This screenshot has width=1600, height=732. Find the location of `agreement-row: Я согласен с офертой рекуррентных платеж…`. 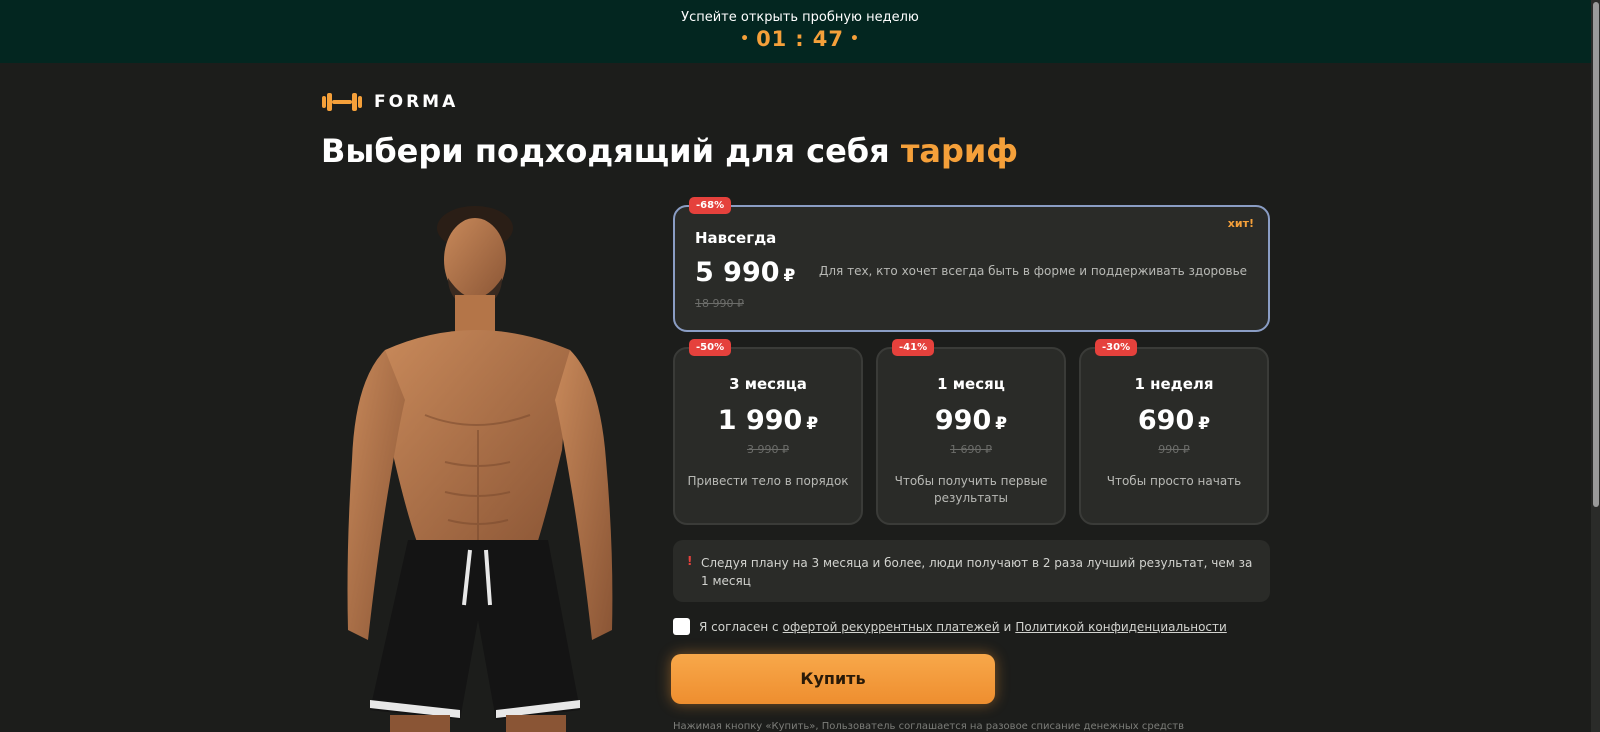

agreement-row: Я согласен с офертой рекуррентных платеж… is located at coordinates (952, 626).